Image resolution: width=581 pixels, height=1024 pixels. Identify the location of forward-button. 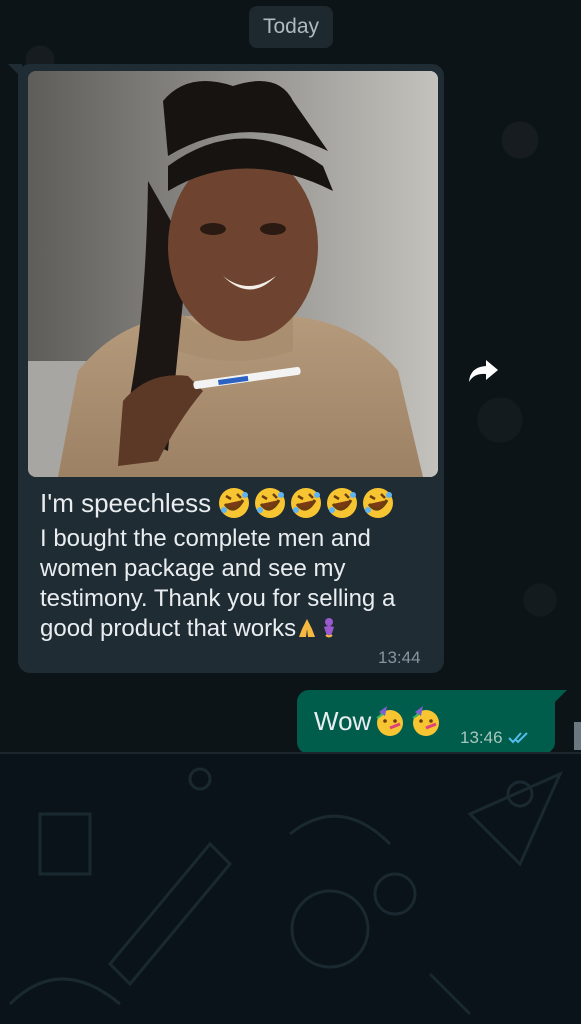
(483, 371).